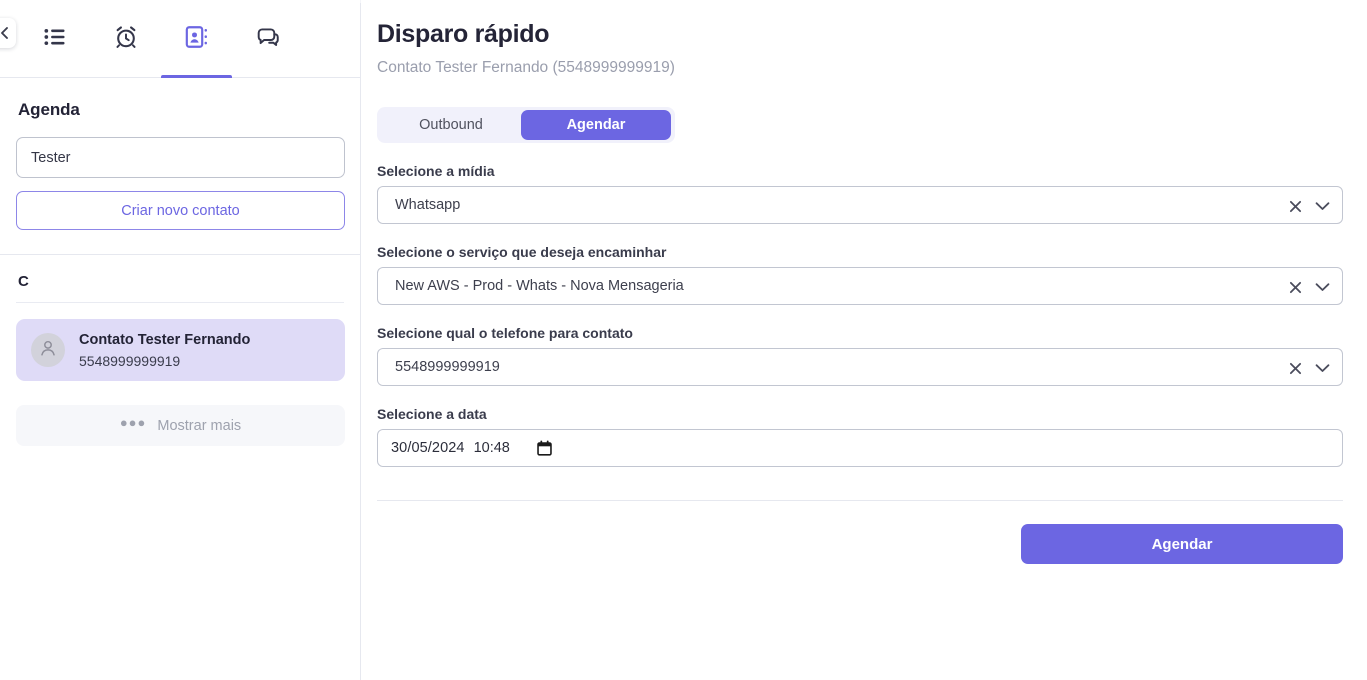 This screenshot has height=680, width=1367. I want to click on avatar, so click(48, 350).